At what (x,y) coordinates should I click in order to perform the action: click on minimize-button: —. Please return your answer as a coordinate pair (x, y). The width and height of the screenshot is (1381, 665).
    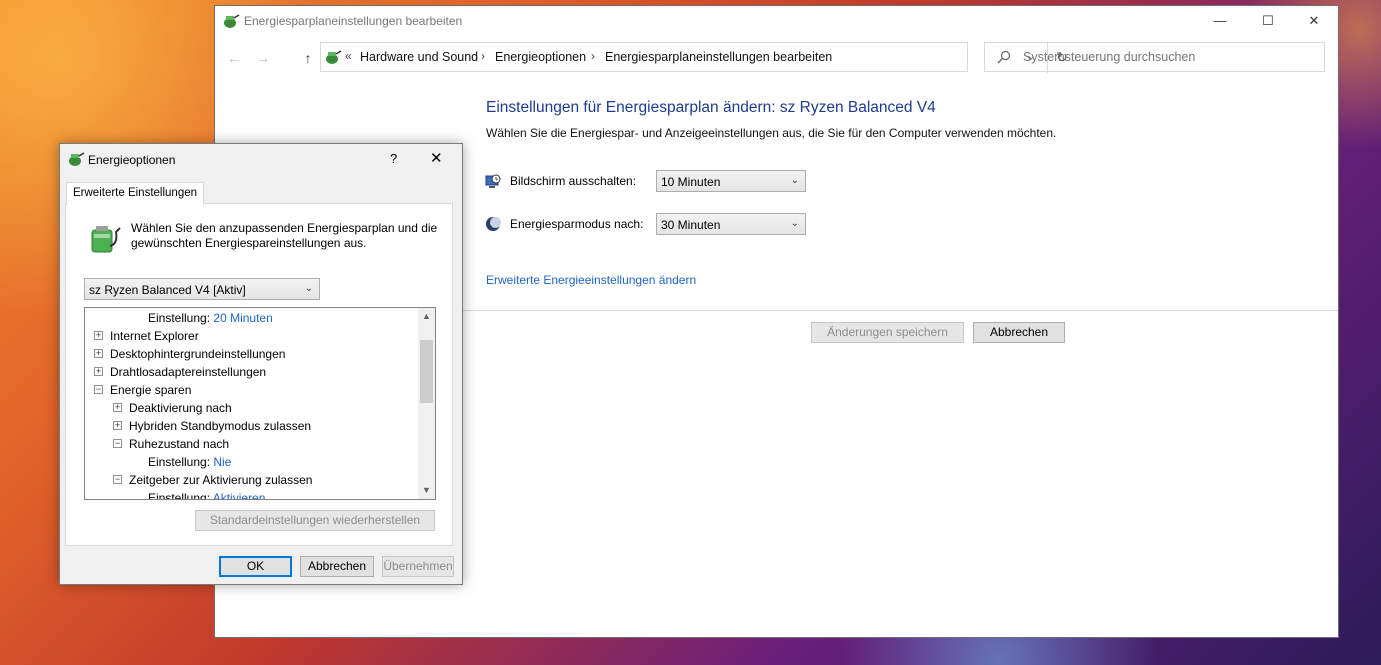
    Looking at the image, I should click on (1220, 21).